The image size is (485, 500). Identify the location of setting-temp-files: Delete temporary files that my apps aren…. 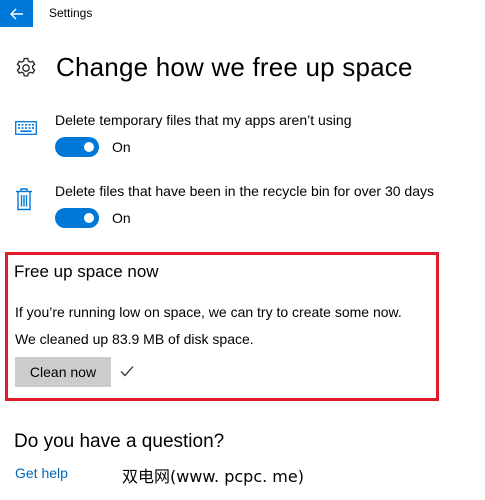
(245, 137).